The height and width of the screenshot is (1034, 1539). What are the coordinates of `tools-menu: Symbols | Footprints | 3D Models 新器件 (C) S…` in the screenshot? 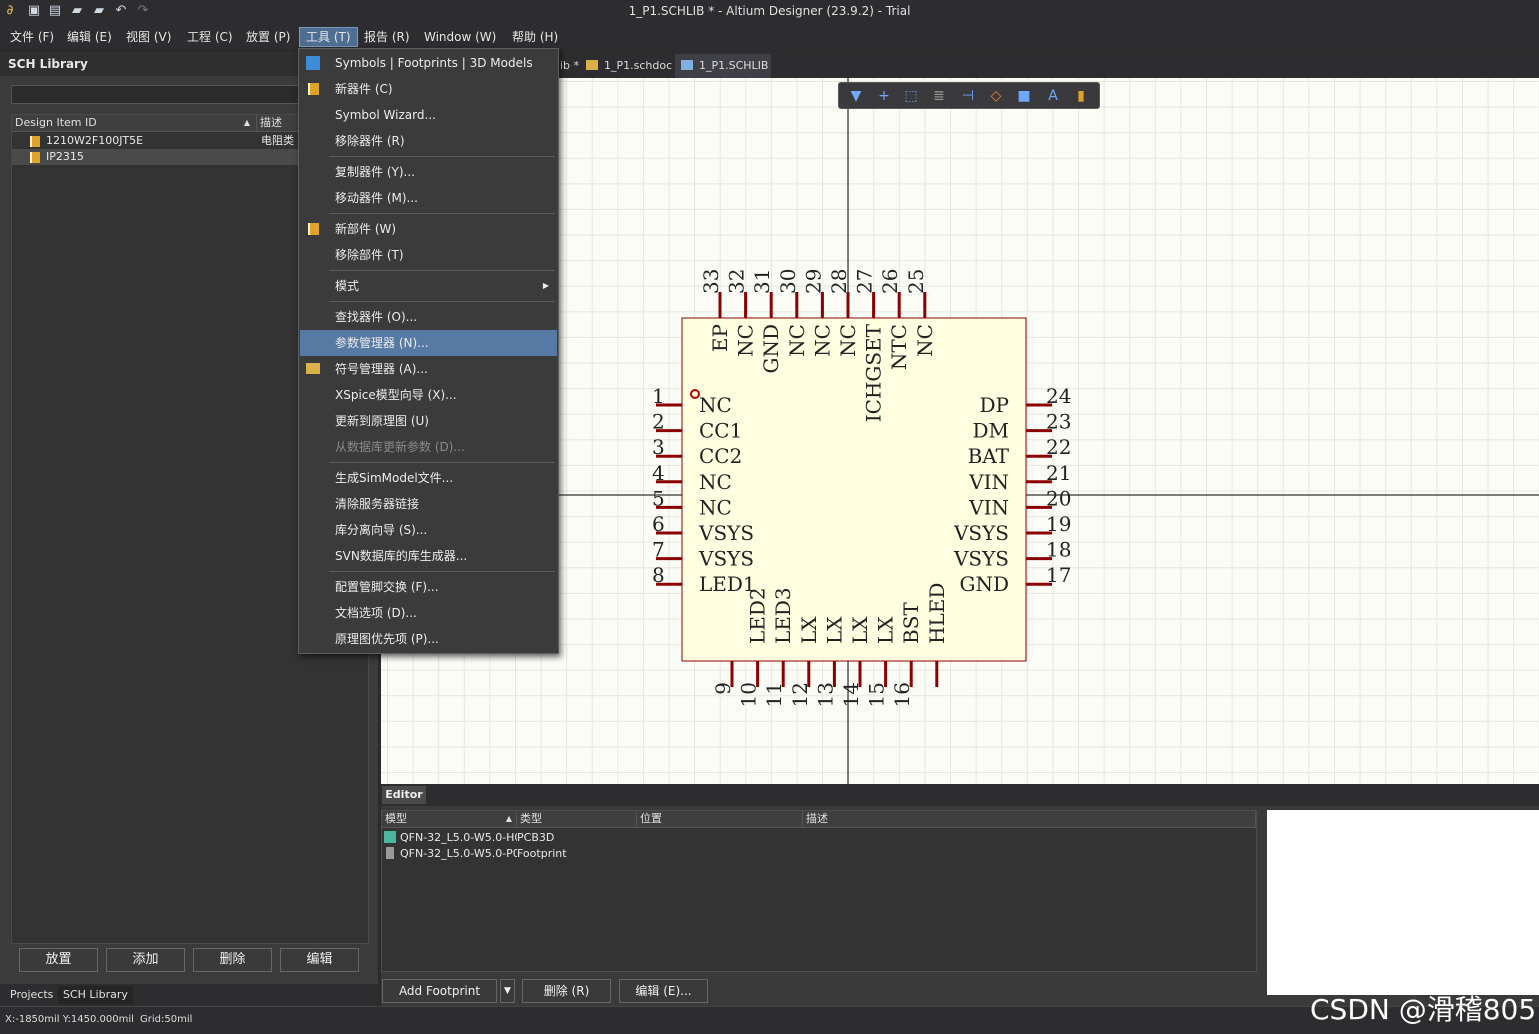 It's located at (428, 351).